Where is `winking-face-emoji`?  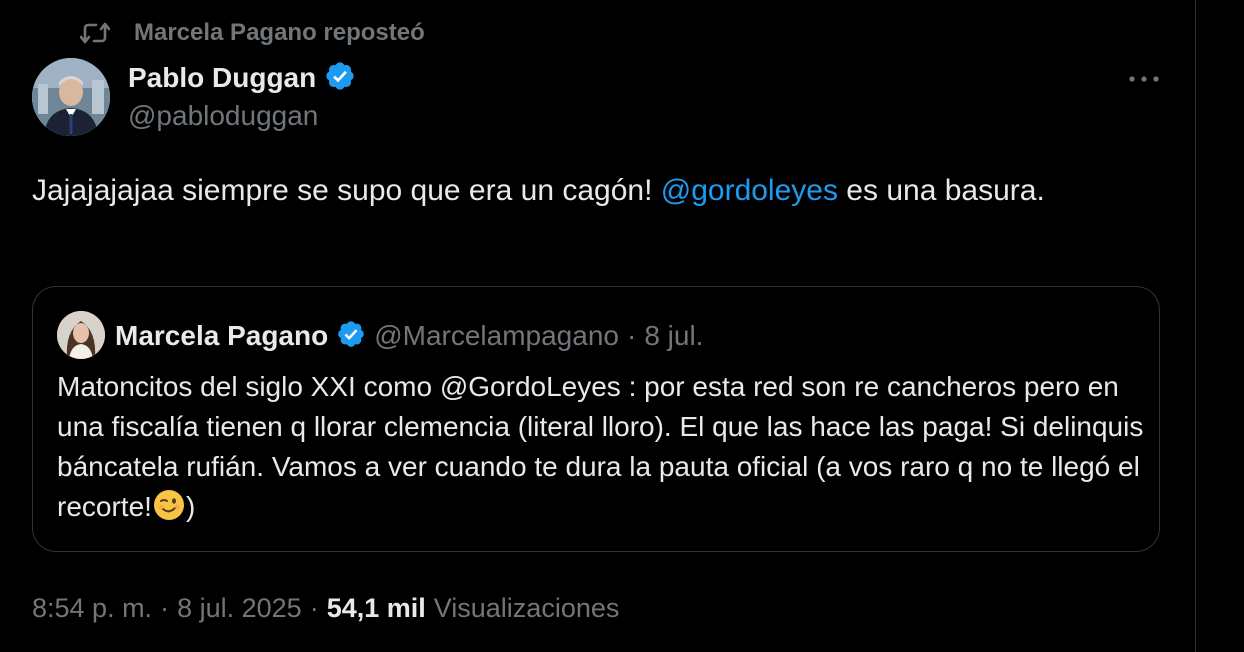
winking-face-emoji is located at coordinates (169, 505).